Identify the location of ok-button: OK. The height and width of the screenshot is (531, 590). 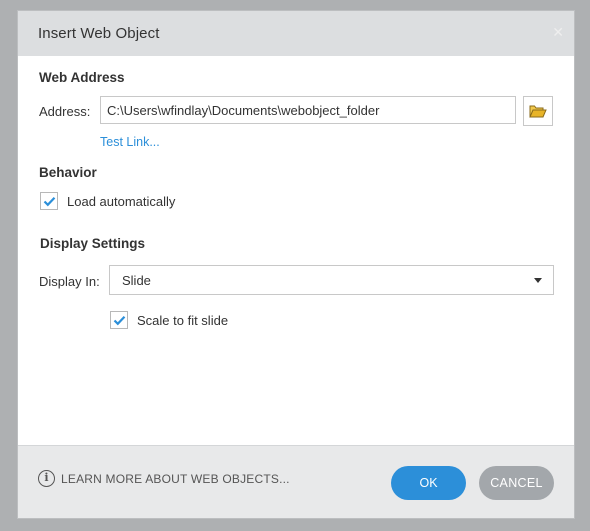
(428, 483).